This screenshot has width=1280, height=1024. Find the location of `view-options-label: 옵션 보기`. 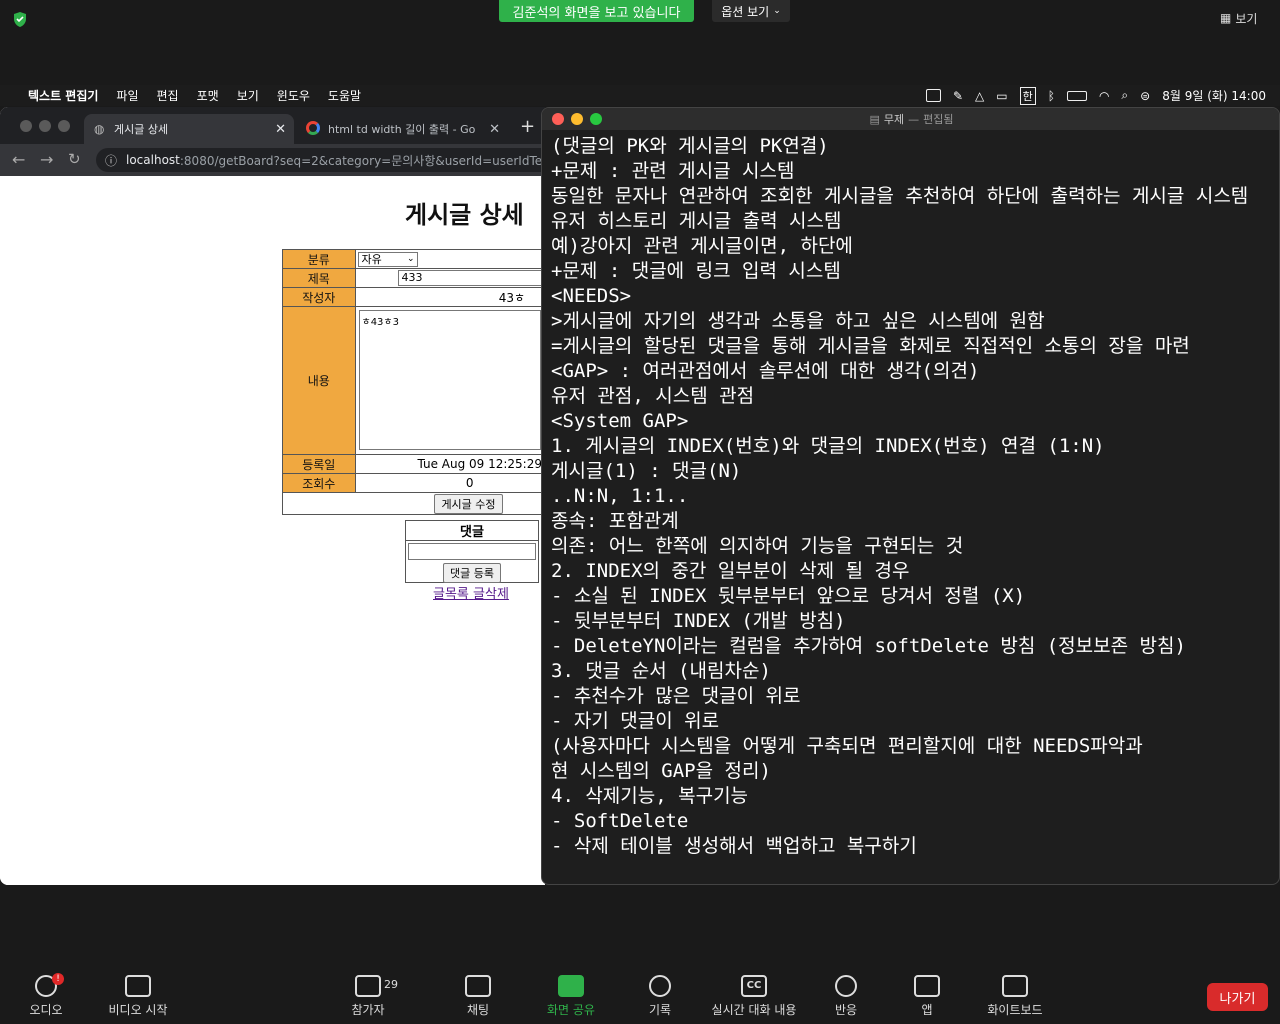

view-options-label: 옵션 보기 is located at coordinates (745, 11).